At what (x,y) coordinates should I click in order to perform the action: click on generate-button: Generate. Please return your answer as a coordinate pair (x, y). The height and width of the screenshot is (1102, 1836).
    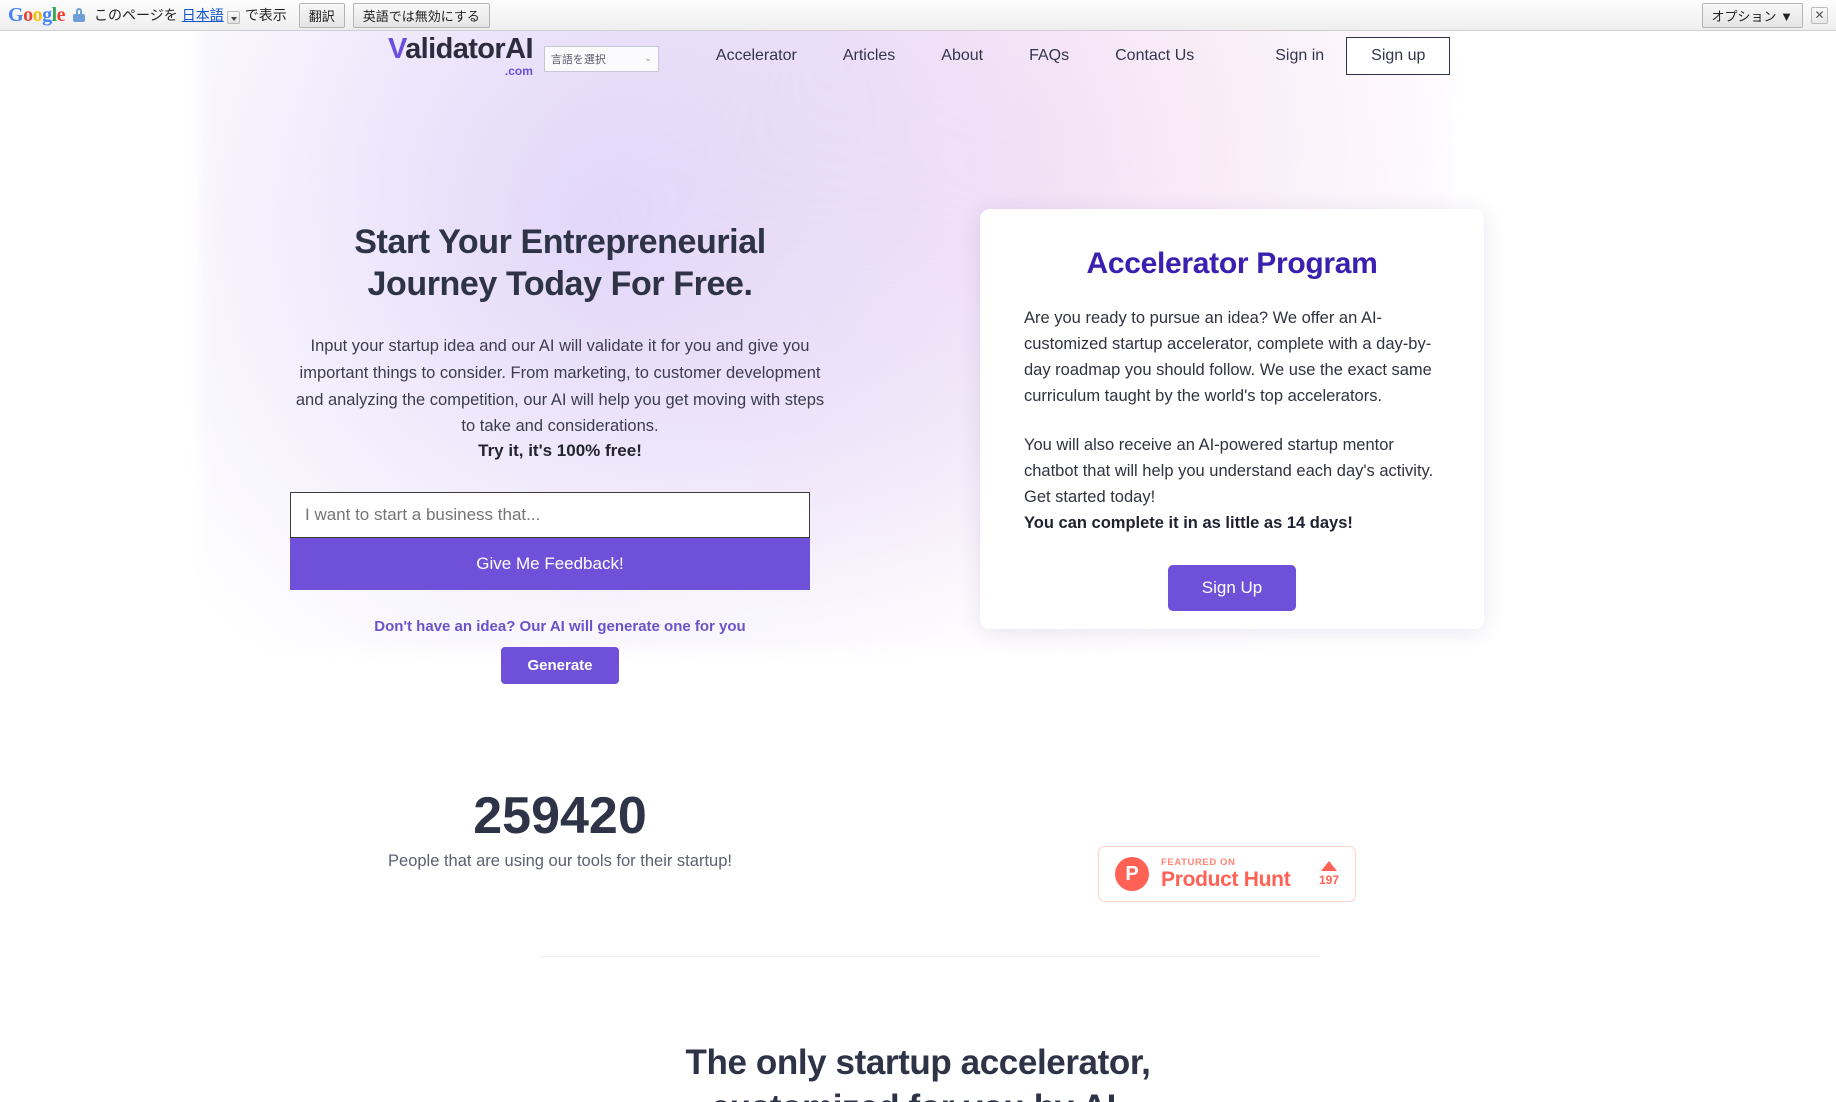
    Looking at the image, I should click on (560, 666).